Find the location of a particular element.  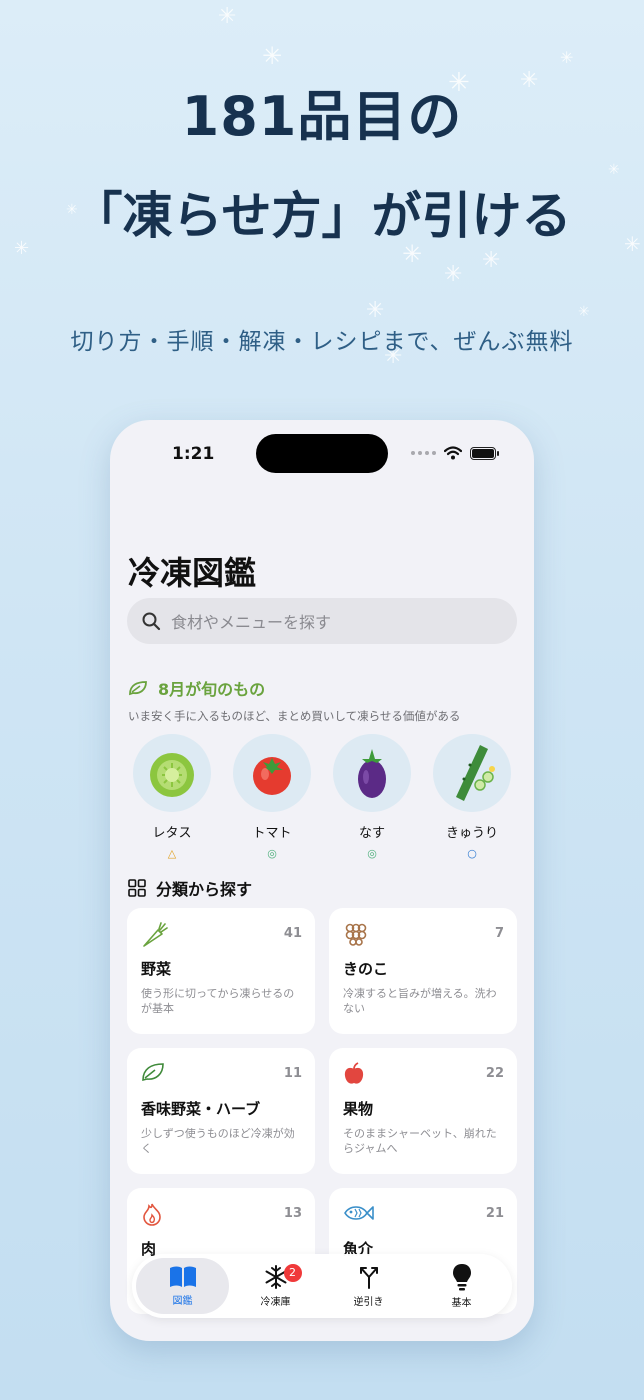

status-time: 1:21 is located at coordinates (193, 454).